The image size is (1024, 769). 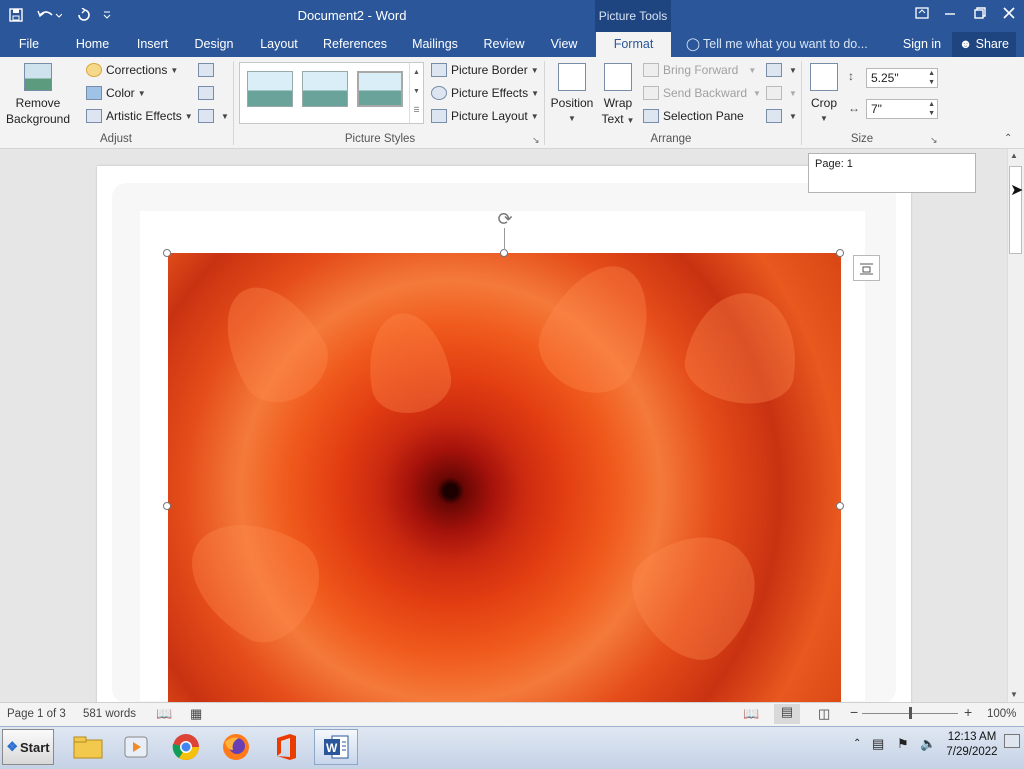 What do you see at coordinates (164, 714) in the screenshot?
I see `proofing-icon: 📖` at bounding box center [164, 714].